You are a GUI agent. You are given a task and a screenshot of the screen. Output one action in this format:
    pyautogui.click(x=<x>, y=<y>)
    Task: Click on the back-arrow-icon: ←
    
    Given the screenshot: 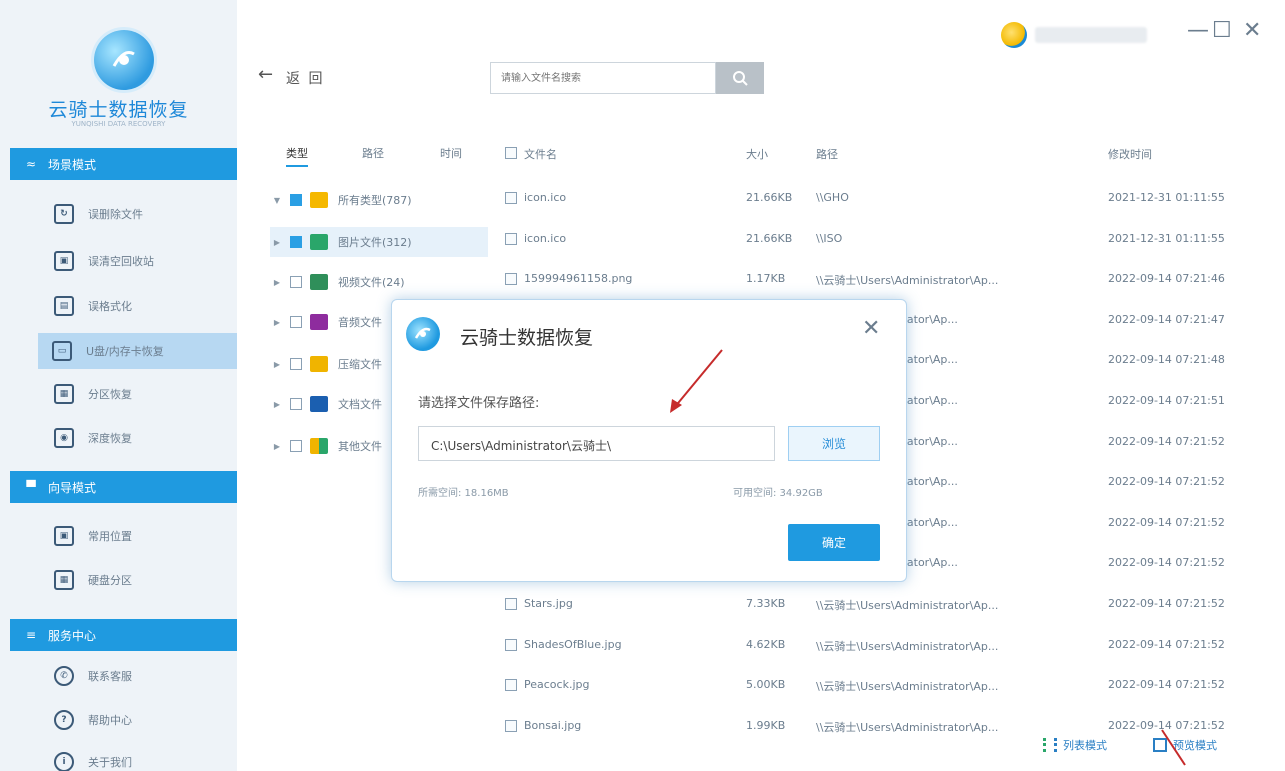 What is the action you would take?
    pyautogui.click(x=265, y=74)
    